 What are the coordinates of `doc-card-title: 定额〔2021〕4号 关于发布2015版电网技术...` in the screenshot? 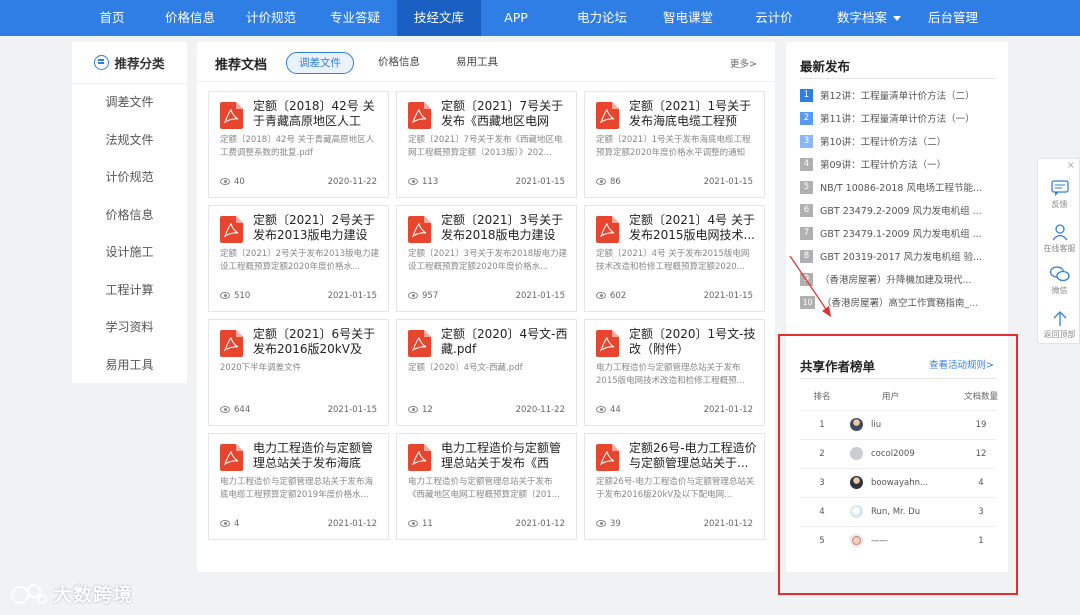 It's located at (694, 228).